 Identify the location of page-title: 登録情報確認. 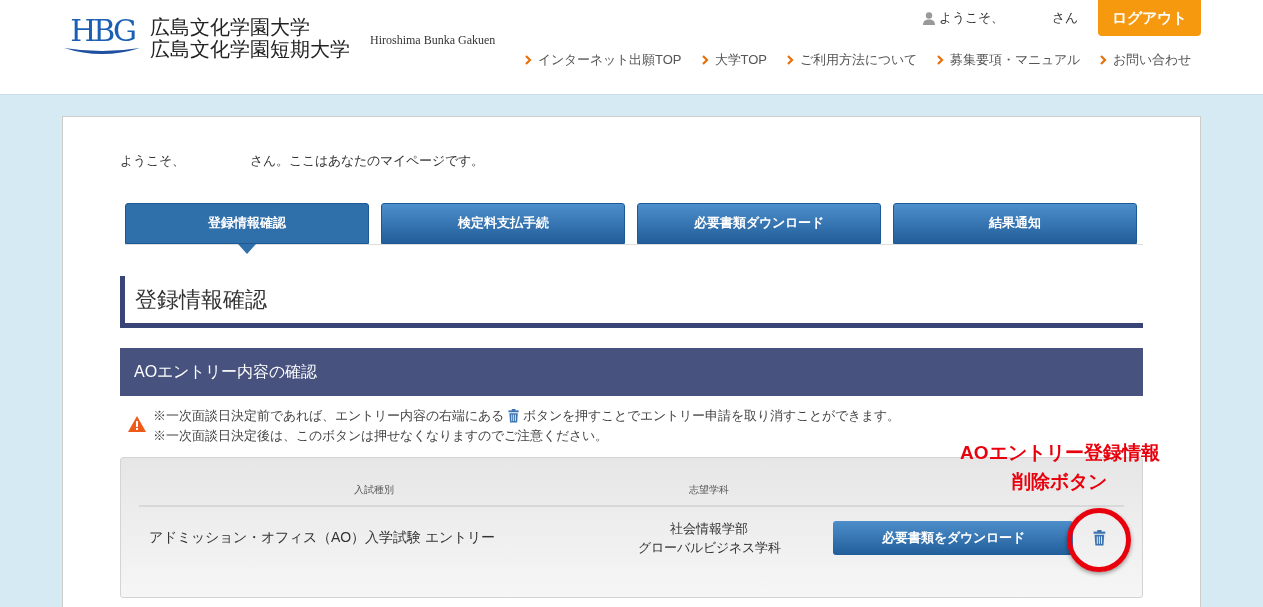
(631, 301).